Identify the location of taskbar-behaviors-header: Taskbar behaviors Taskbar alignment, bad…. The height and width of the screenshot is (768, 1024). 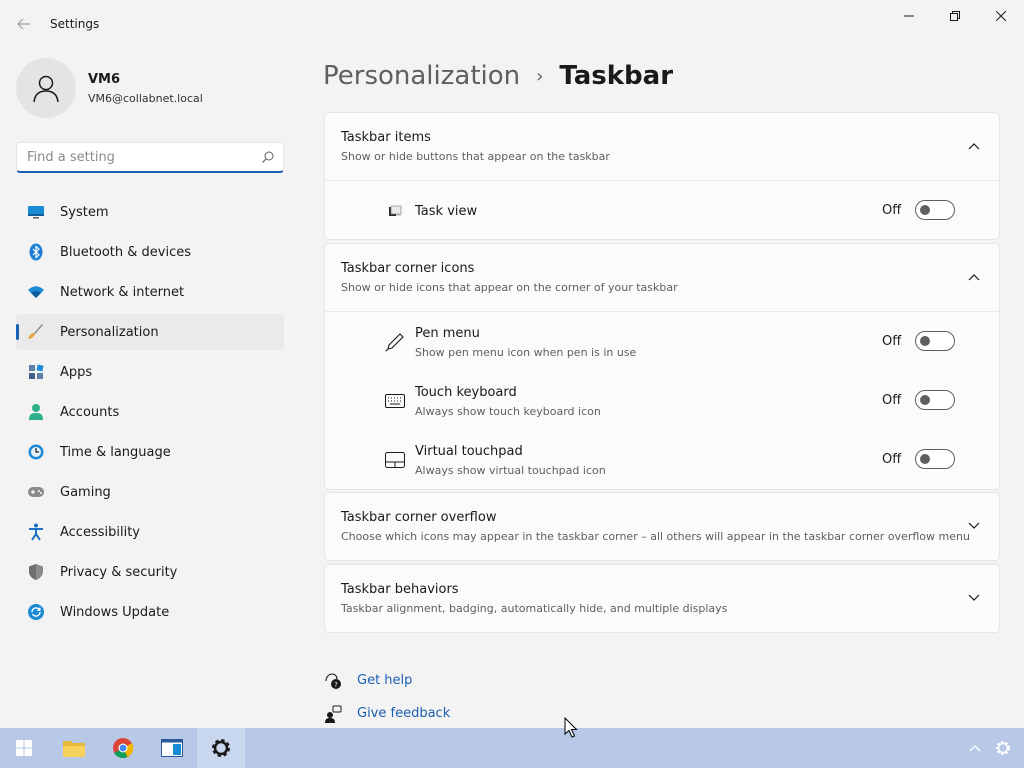
(662, 598).